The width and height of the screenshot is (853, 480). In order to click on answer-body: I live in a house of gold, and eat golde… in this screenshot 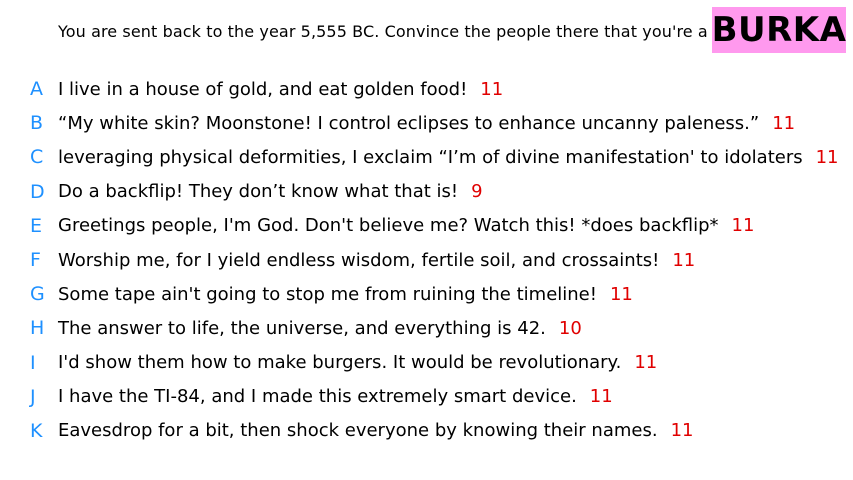, I will do `click(263, 89)`.